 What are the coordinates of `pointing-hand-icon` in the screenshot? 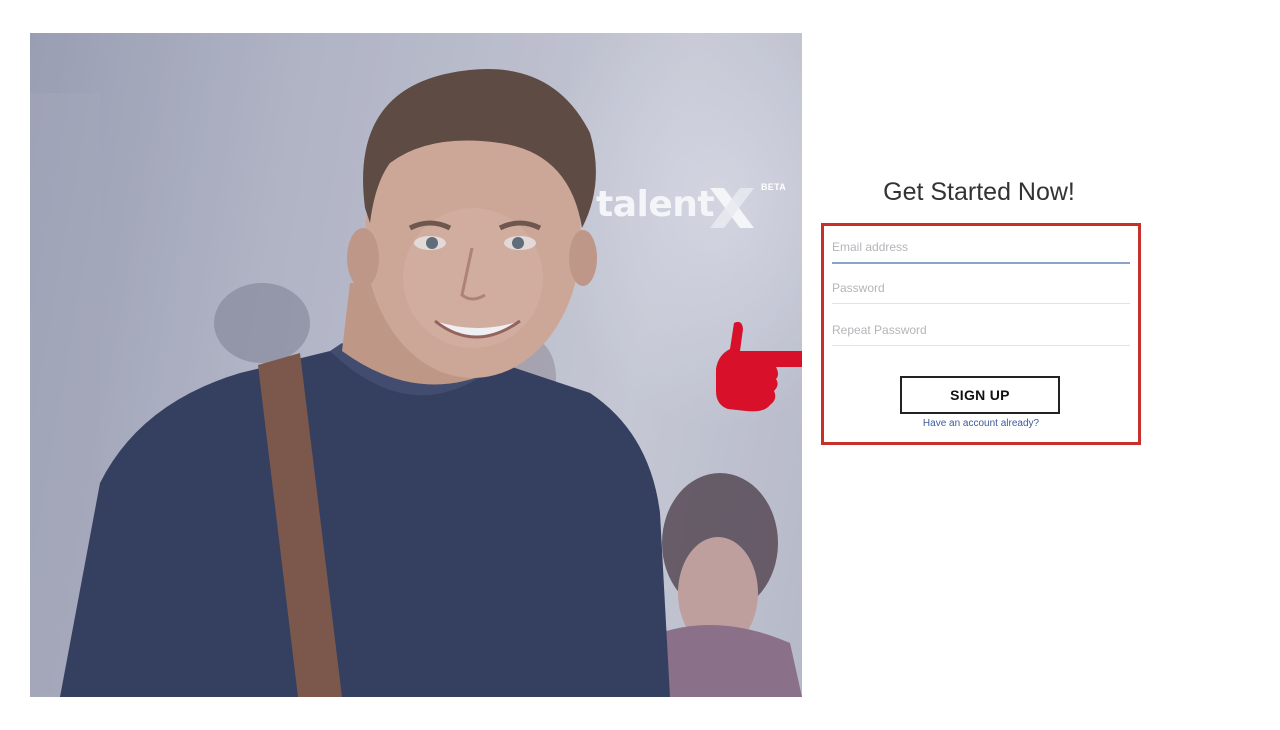 It's located at (759, 366).